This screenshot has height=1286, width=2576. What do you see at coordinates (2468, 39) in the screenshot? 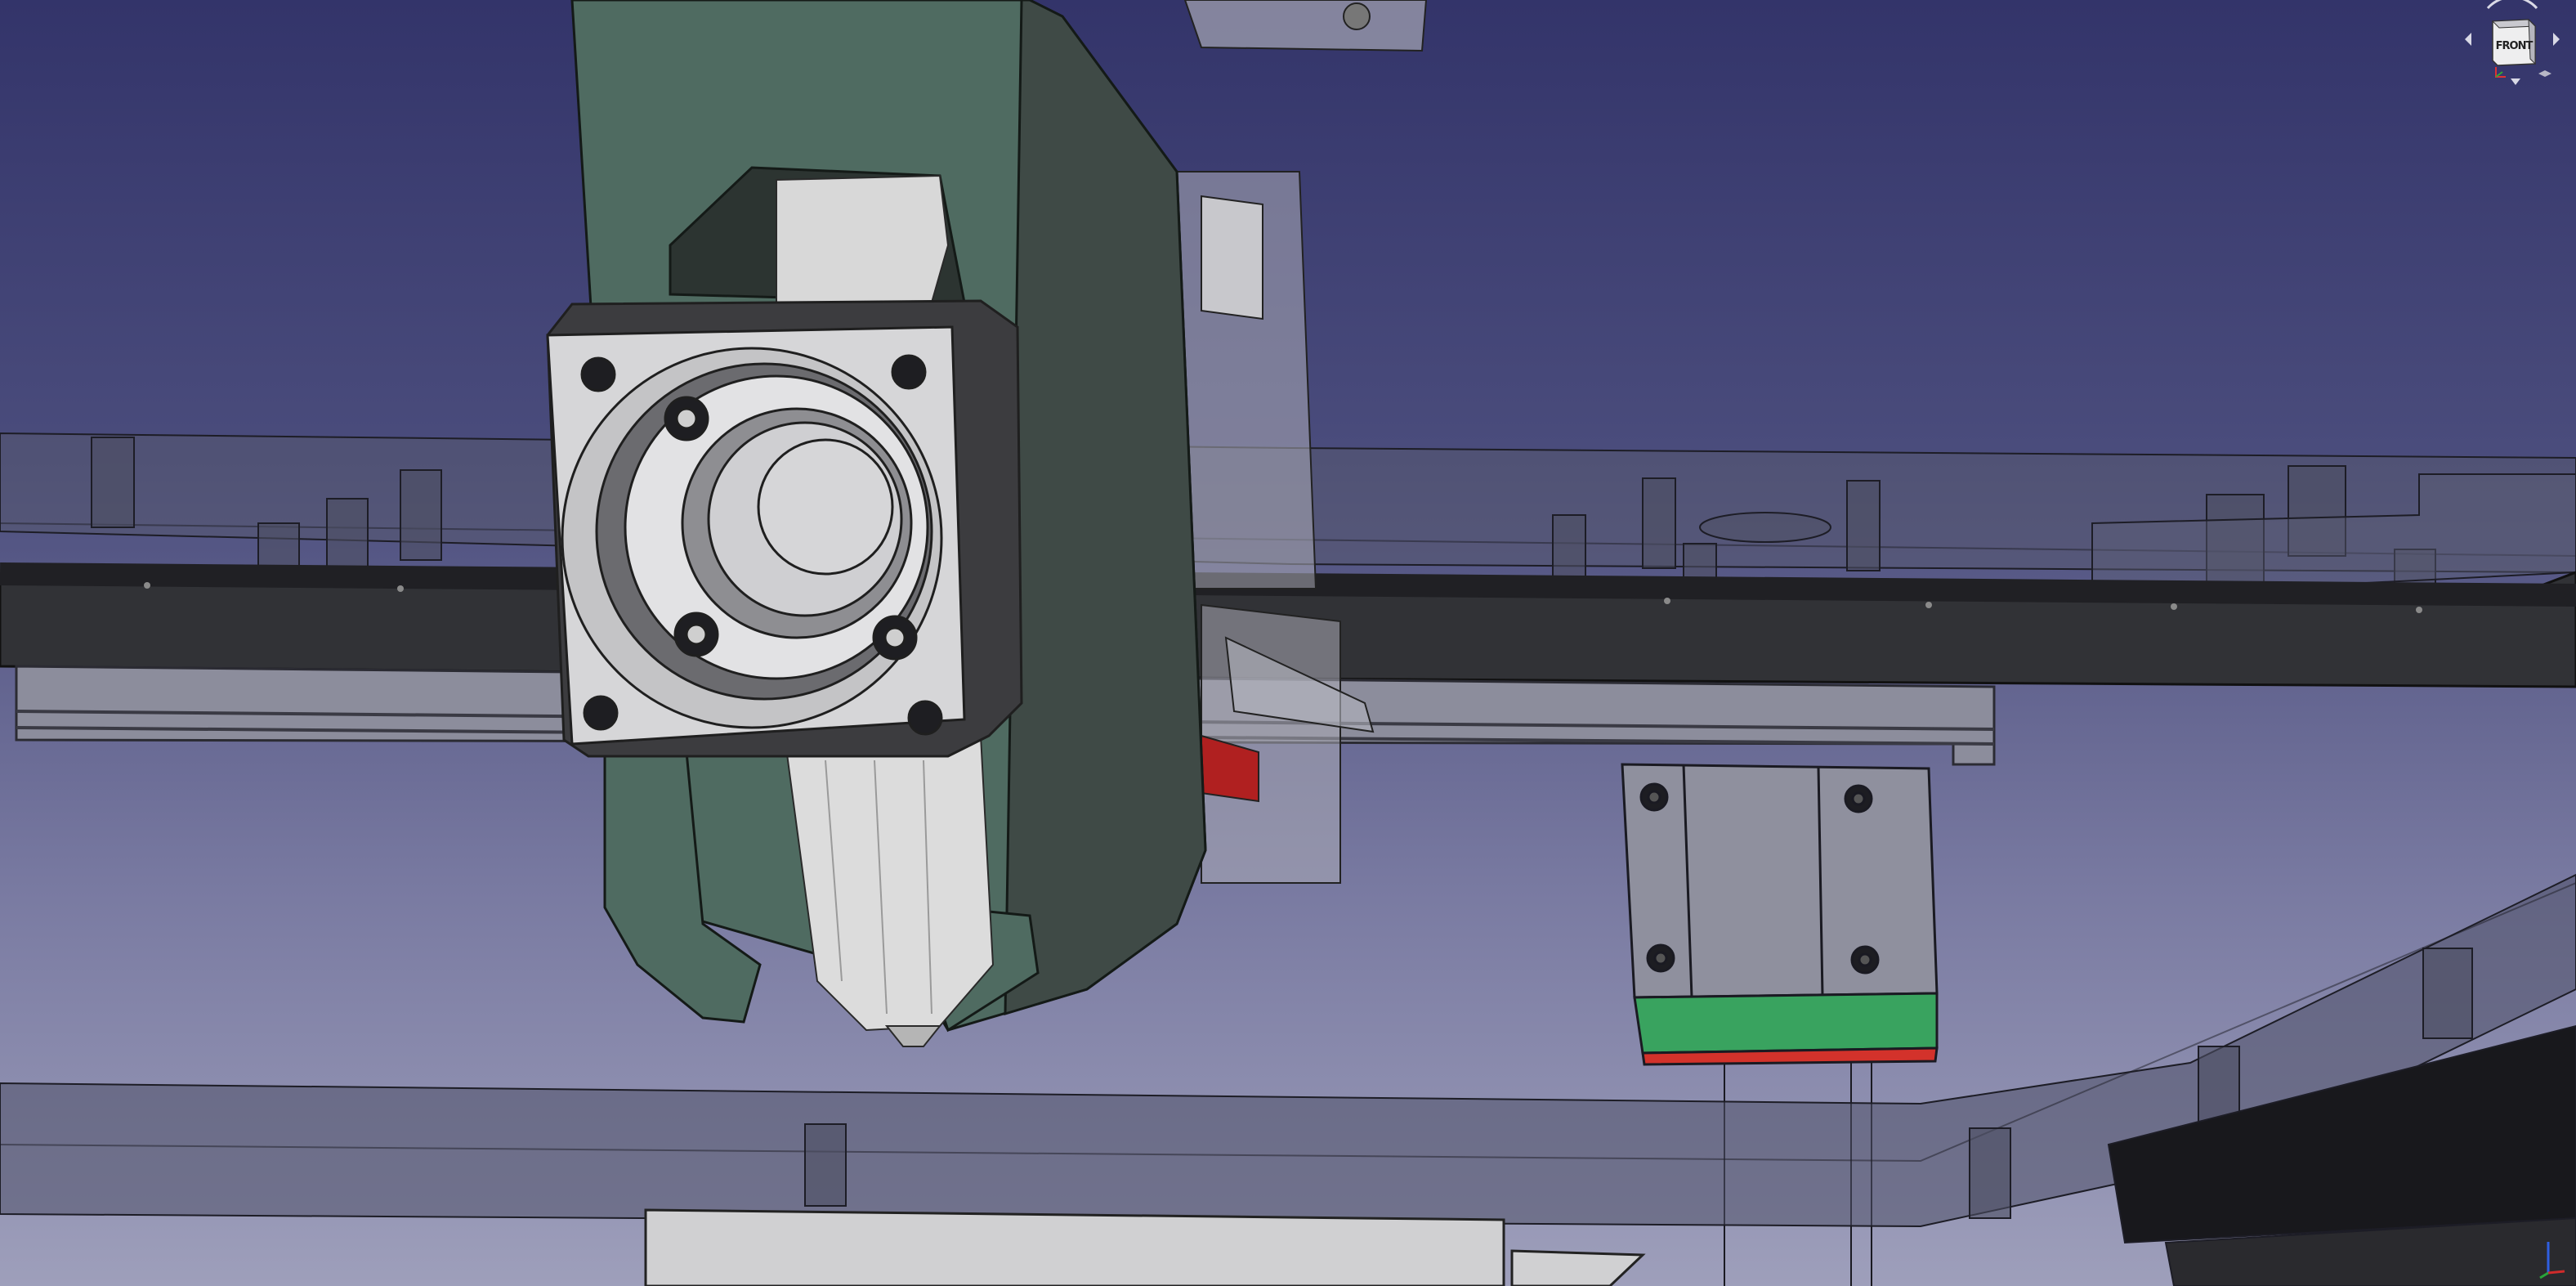
I see `rotate-left-icon` at bounding box center [2468, 39].